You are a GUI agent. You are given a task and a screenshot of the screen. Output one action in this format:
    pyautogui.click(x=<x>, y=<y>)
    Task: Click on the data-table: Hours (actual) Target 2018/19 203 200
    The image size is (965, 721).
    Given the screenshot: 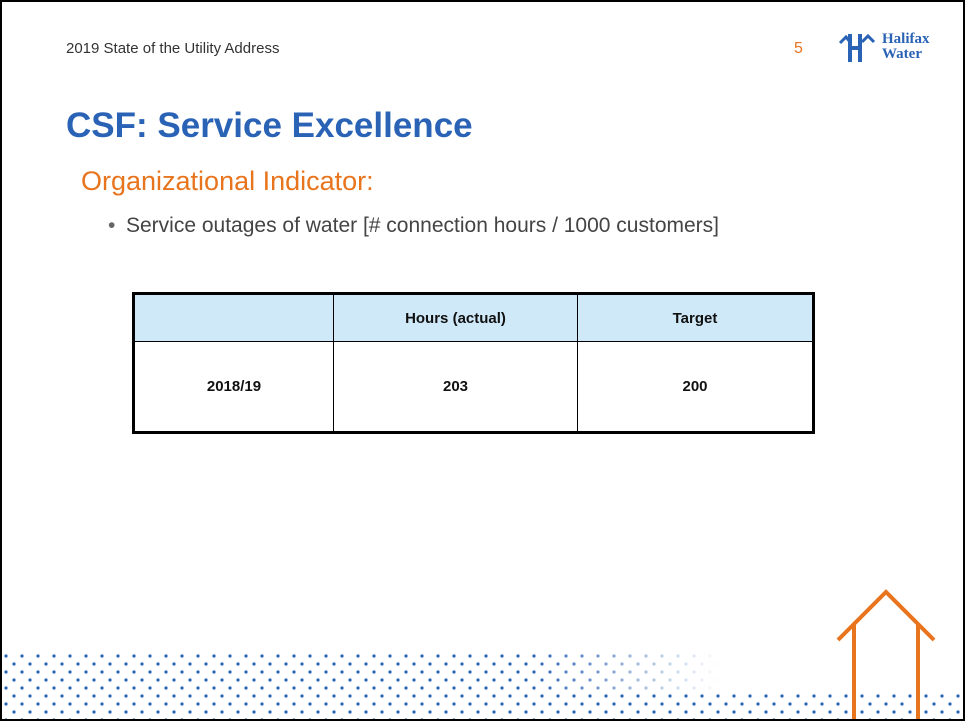 What is the action you would take?
    pyautogui.click(x=473, y=363)
    